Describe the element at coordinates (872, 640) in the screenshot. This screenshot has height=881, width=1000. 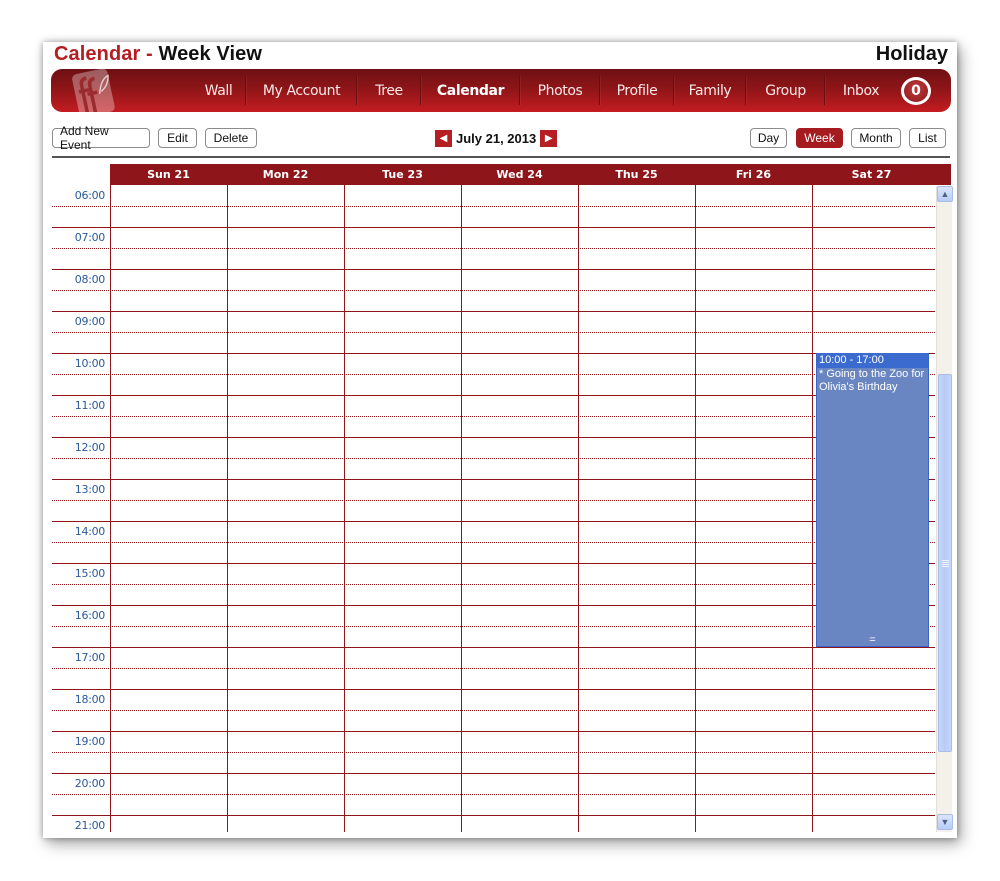
I see `event-resize-handle: =` at that location.